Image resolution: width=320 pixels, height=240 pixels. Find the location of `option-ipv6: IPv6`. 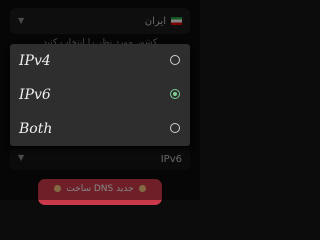

option-ipv6: IPv6 is located at coordinates (100, 95).